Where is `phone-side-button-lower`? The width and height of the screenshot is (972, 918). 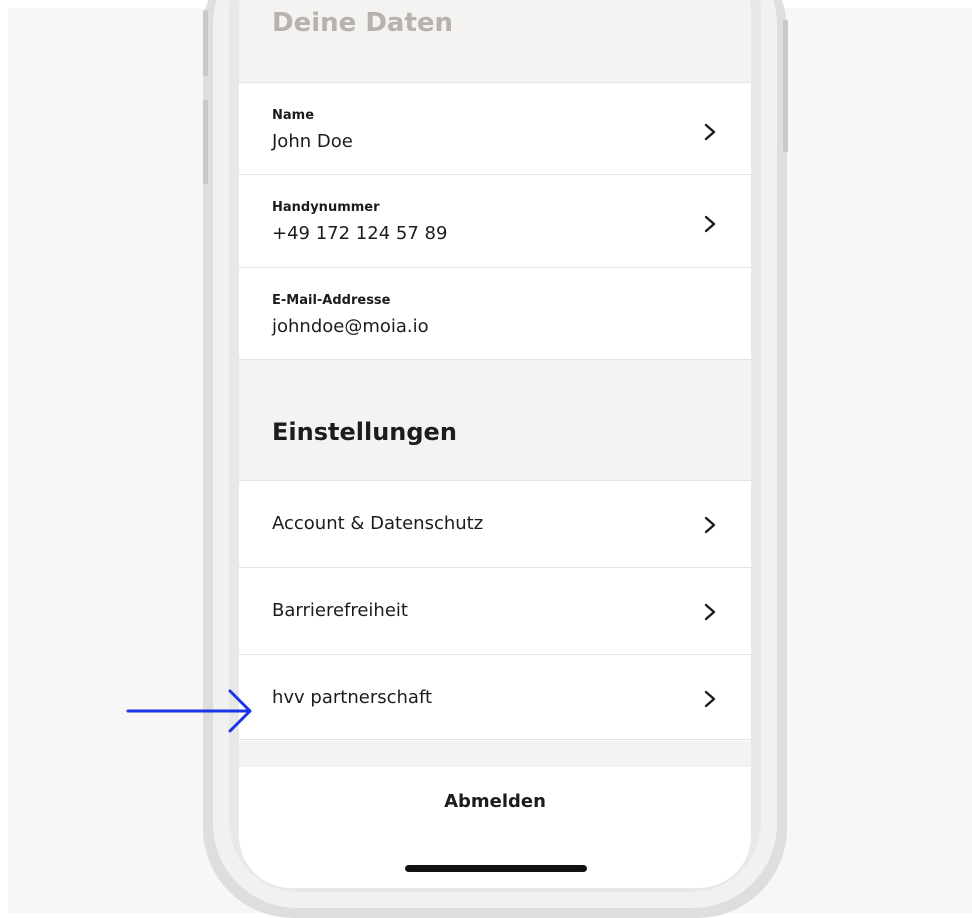
phone-side-button-lower is located at coordinates (205, 142).